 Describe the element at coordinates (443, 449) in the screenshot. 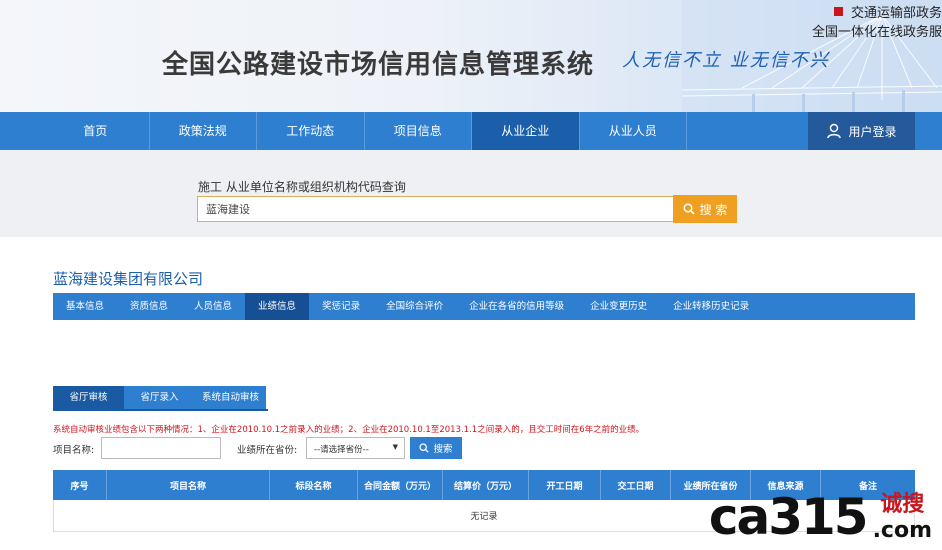

I see `filter-search-label: 搜索` at that location.